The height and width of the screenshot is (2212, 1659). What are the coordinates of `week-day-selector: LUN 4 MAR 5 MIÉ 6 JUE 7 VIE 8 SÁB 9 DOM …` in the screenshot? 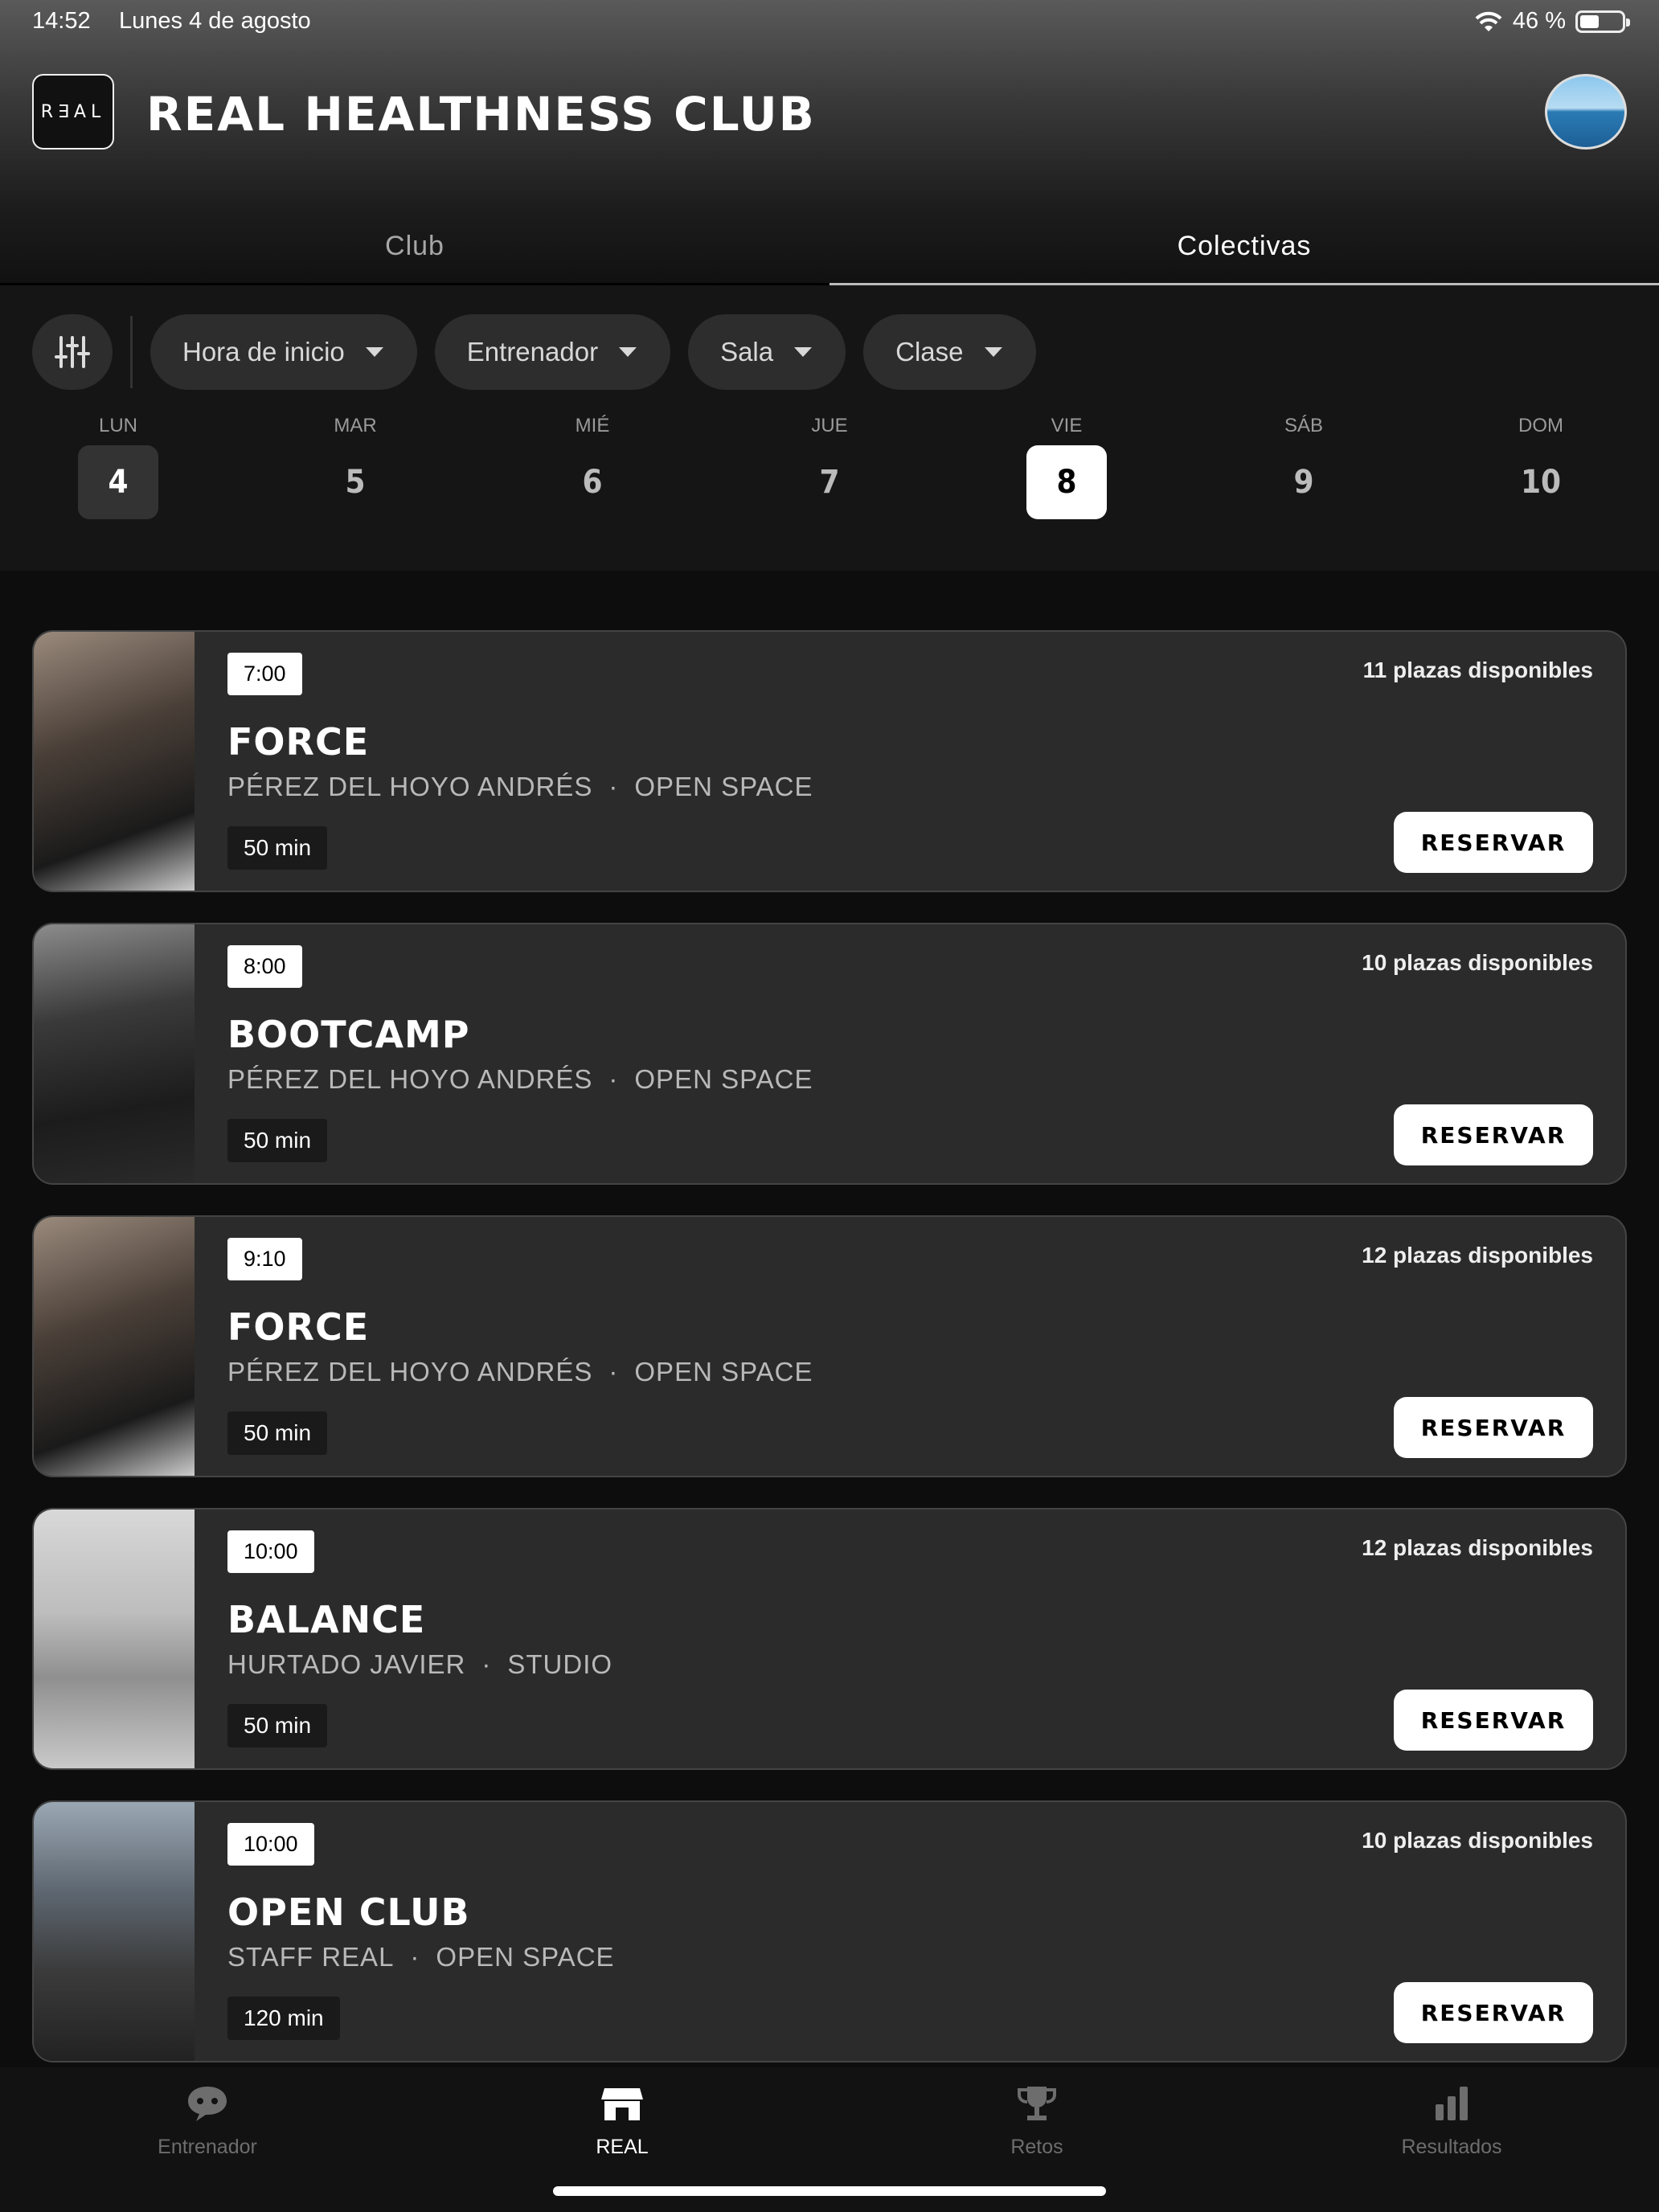 It's located at (829, 475).